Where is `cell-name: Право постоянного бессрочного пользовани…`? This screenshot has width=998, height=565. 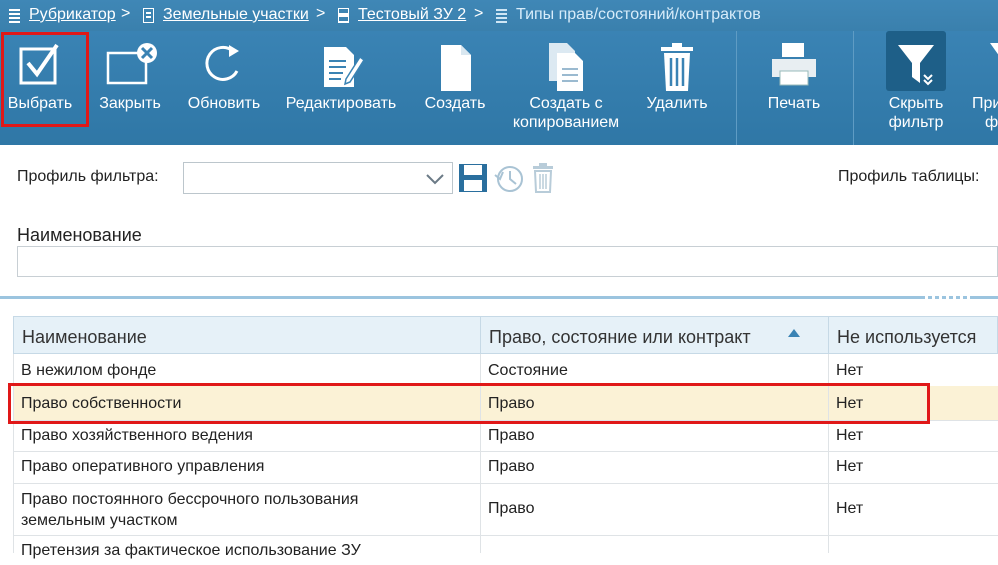 cell-name: Право постоянного бессрочного пользовани… is located at coordinates (246, 510).